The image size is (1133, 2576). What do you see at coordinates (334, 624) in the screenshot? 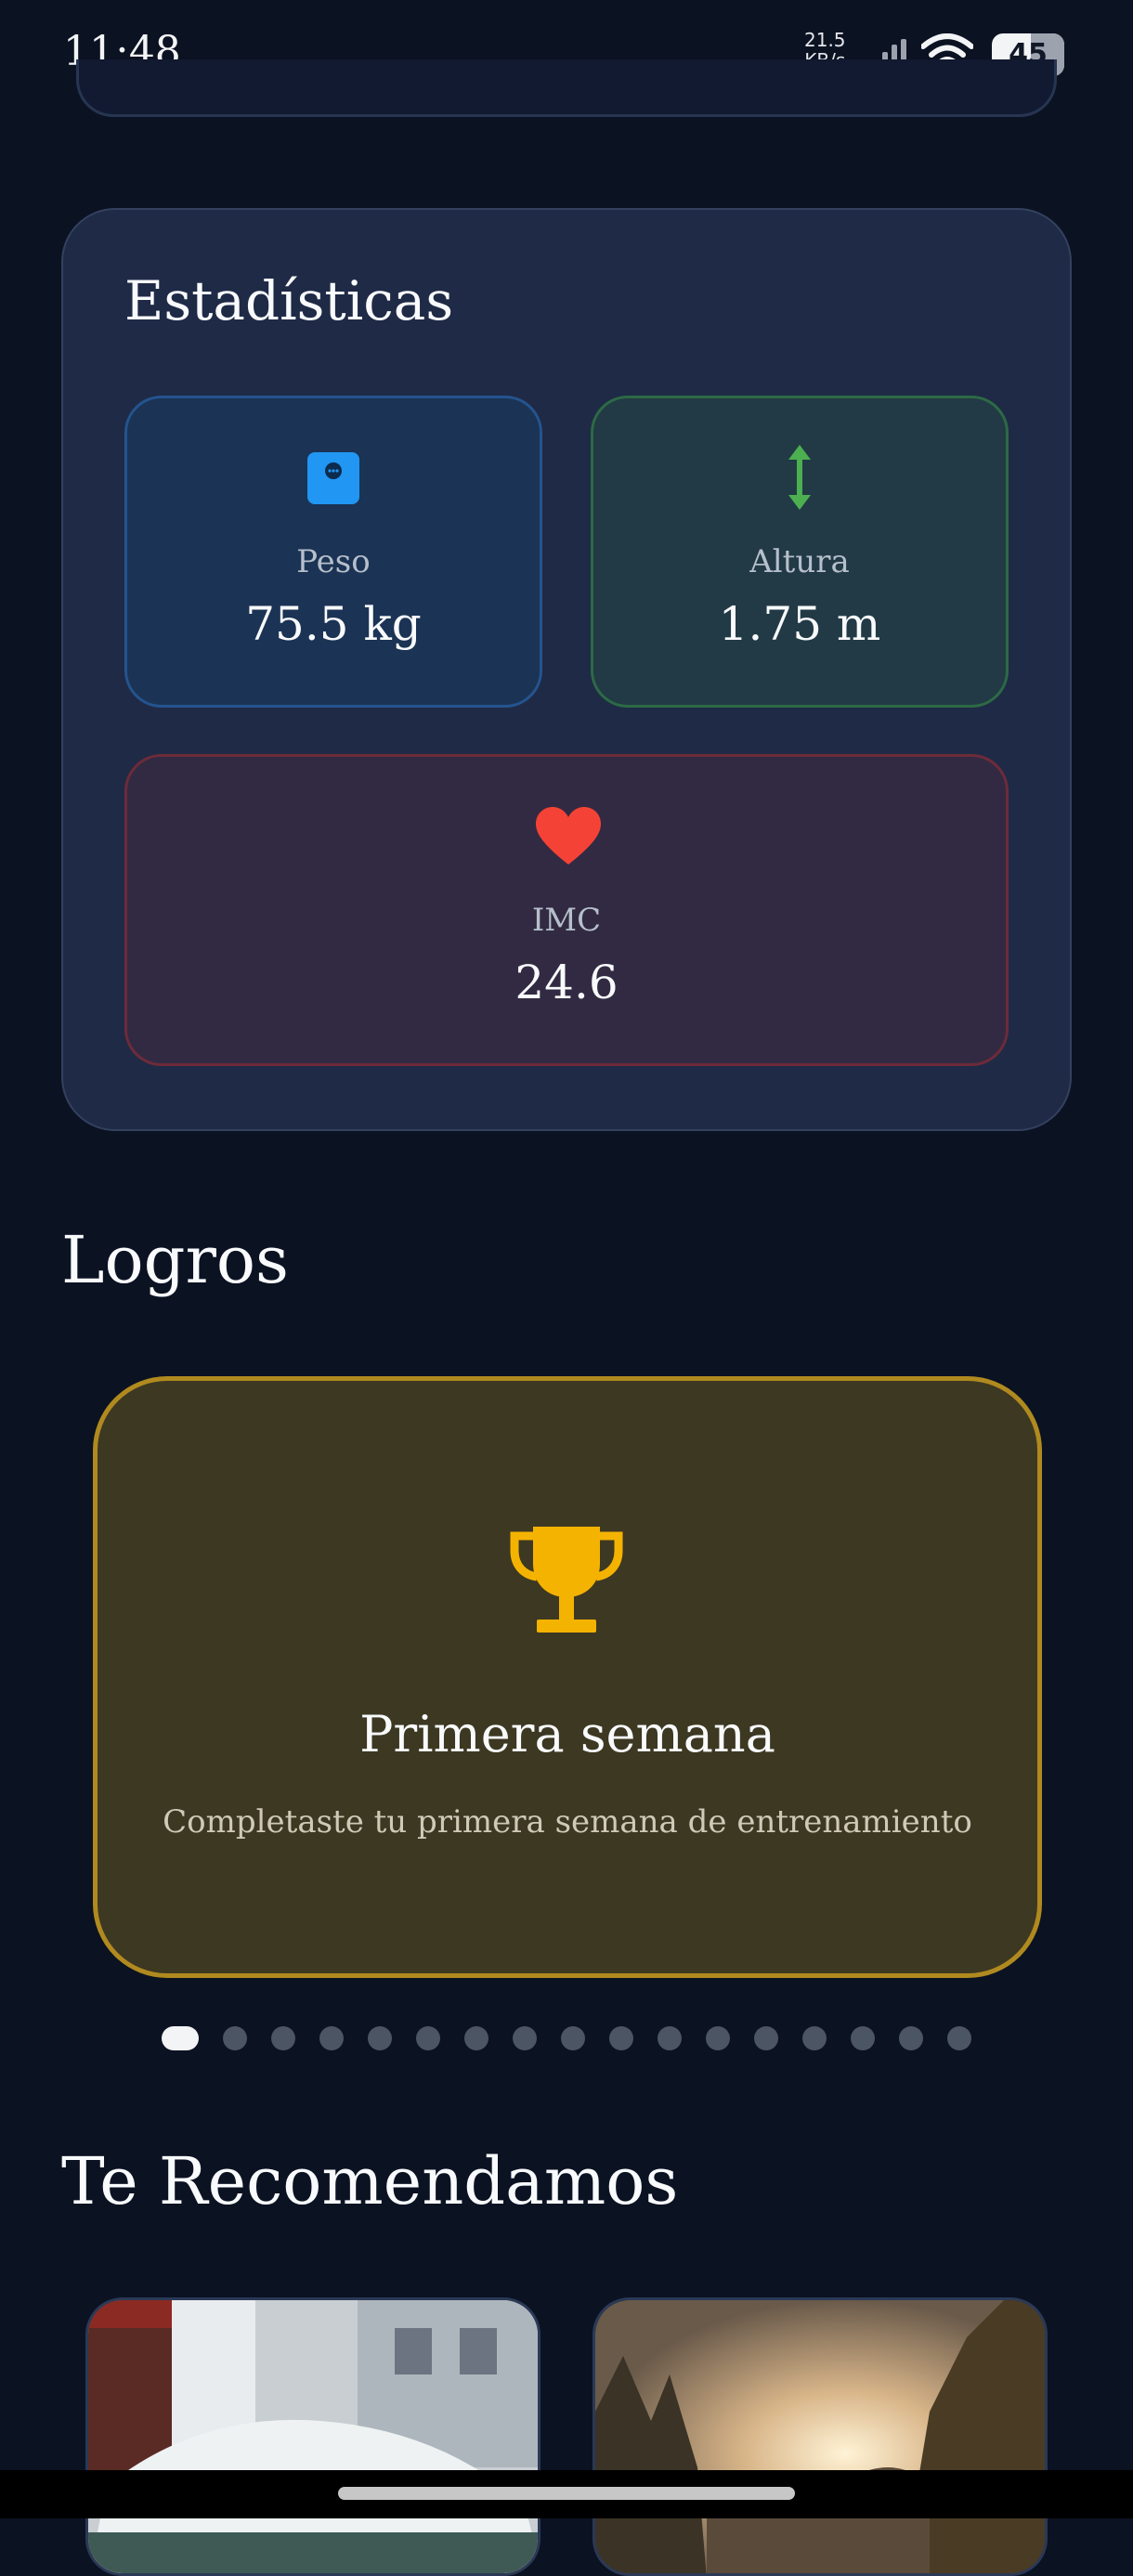
I see `weight-value: 75.5 kg` at bounding box center [334, 624].